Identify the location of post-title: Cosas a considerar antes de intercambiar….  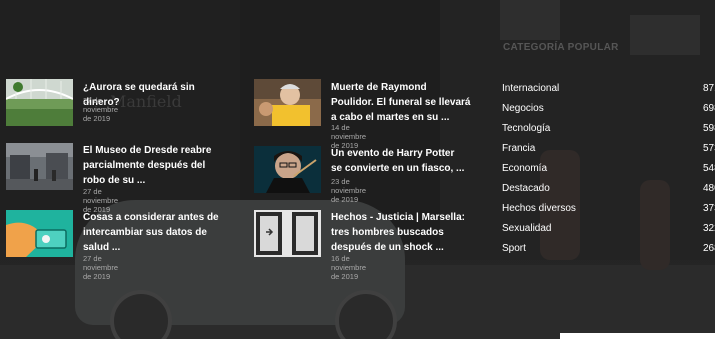
(153, 232).